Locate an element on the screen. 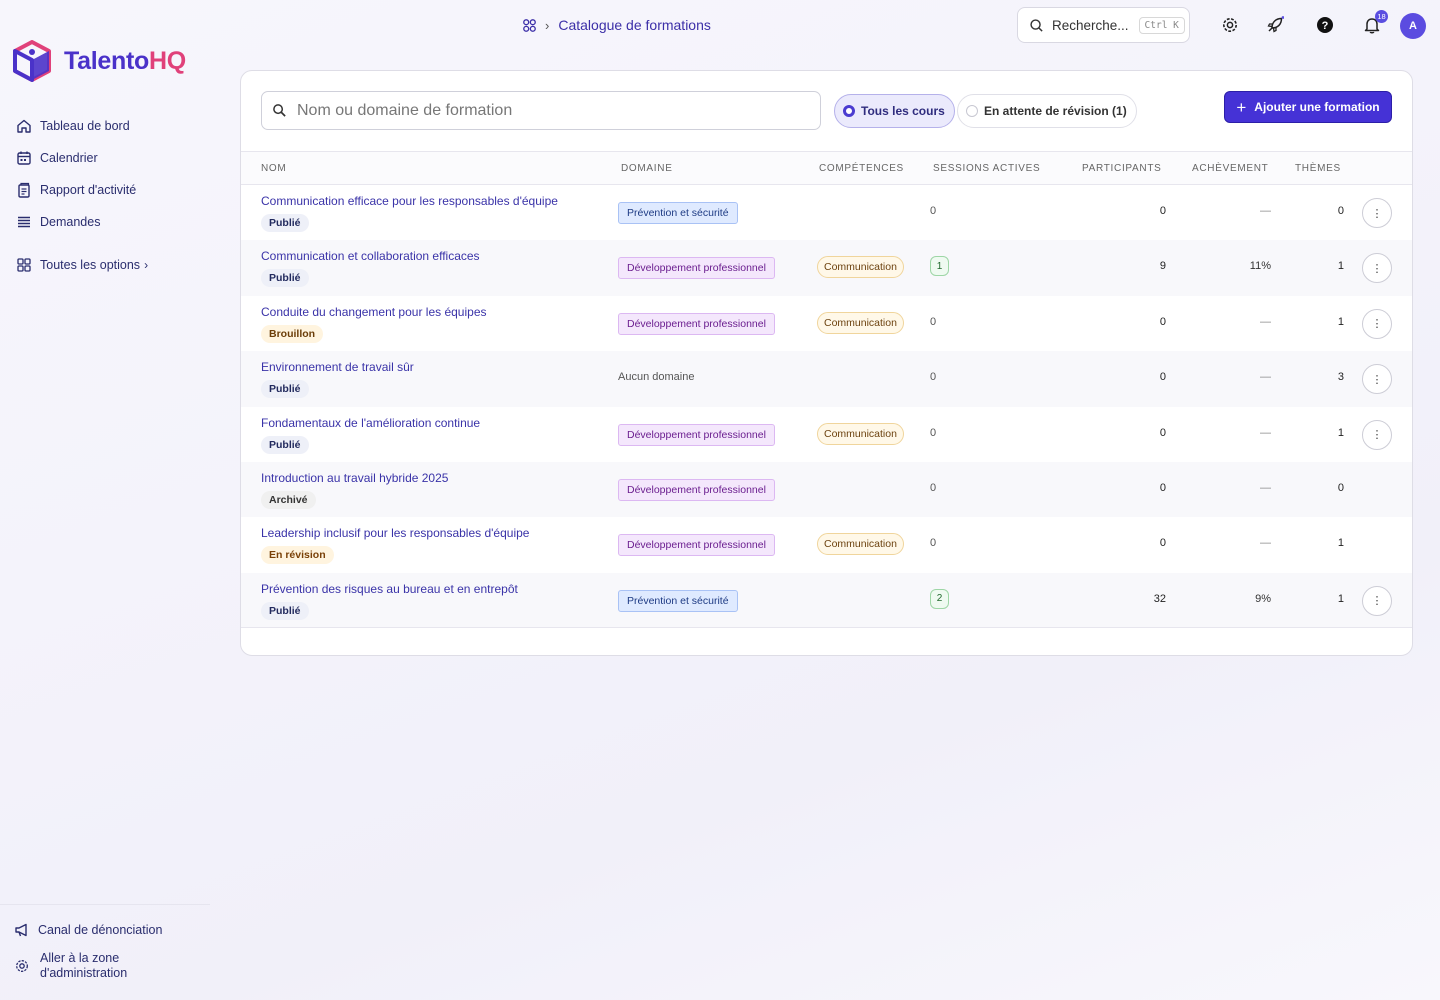 The image size is (1440, 1000). shortcut-hint: Ctrl K is located at coordinates (1161, 25).